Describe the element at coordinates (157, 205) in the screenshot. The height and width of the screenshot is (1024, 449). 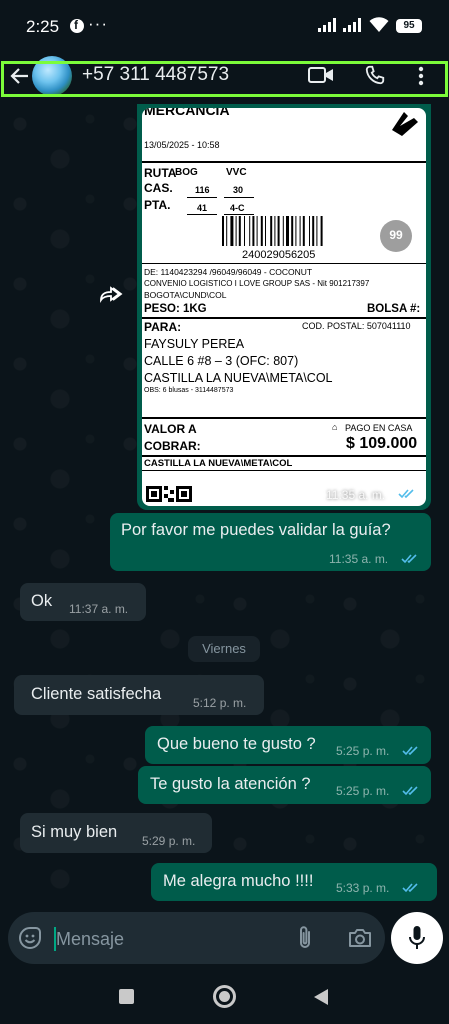
I see `label-pta-label: PTA.` at that location.